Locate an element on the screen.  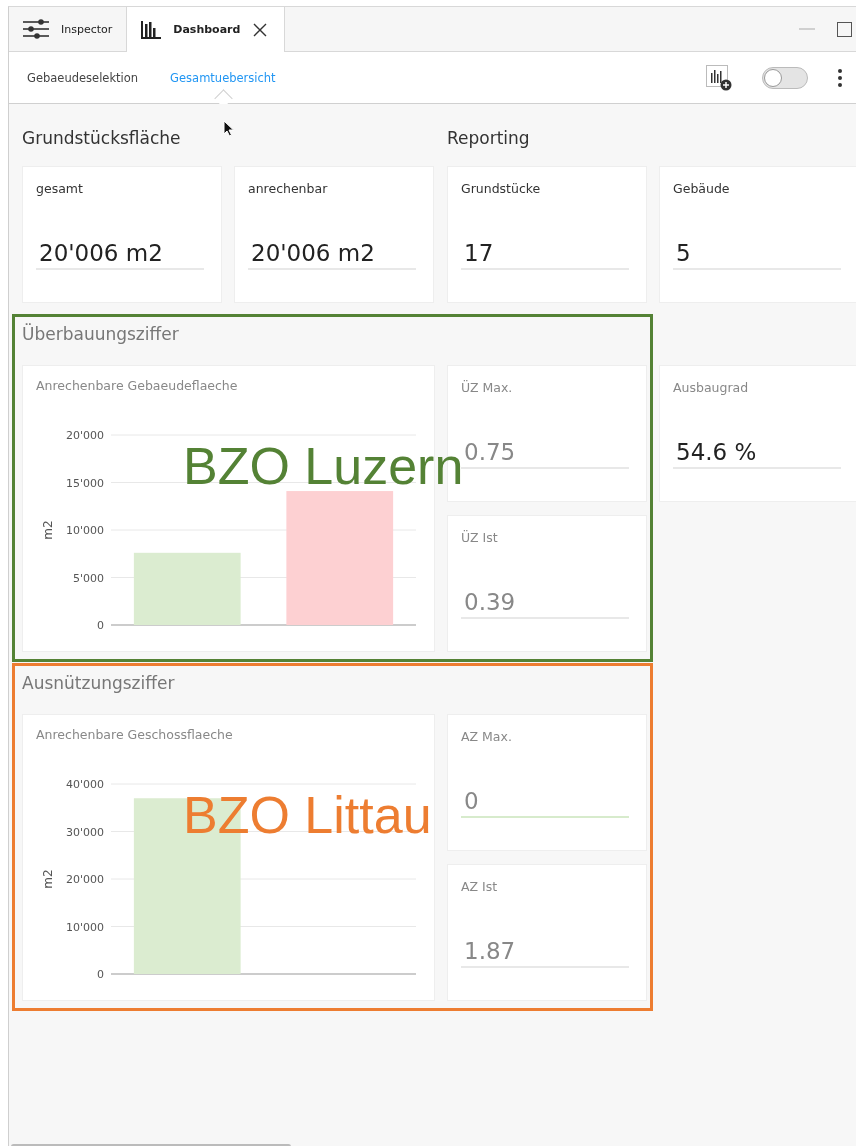
annotation-label: BZO Luzern is located at coordinates (323, 466).